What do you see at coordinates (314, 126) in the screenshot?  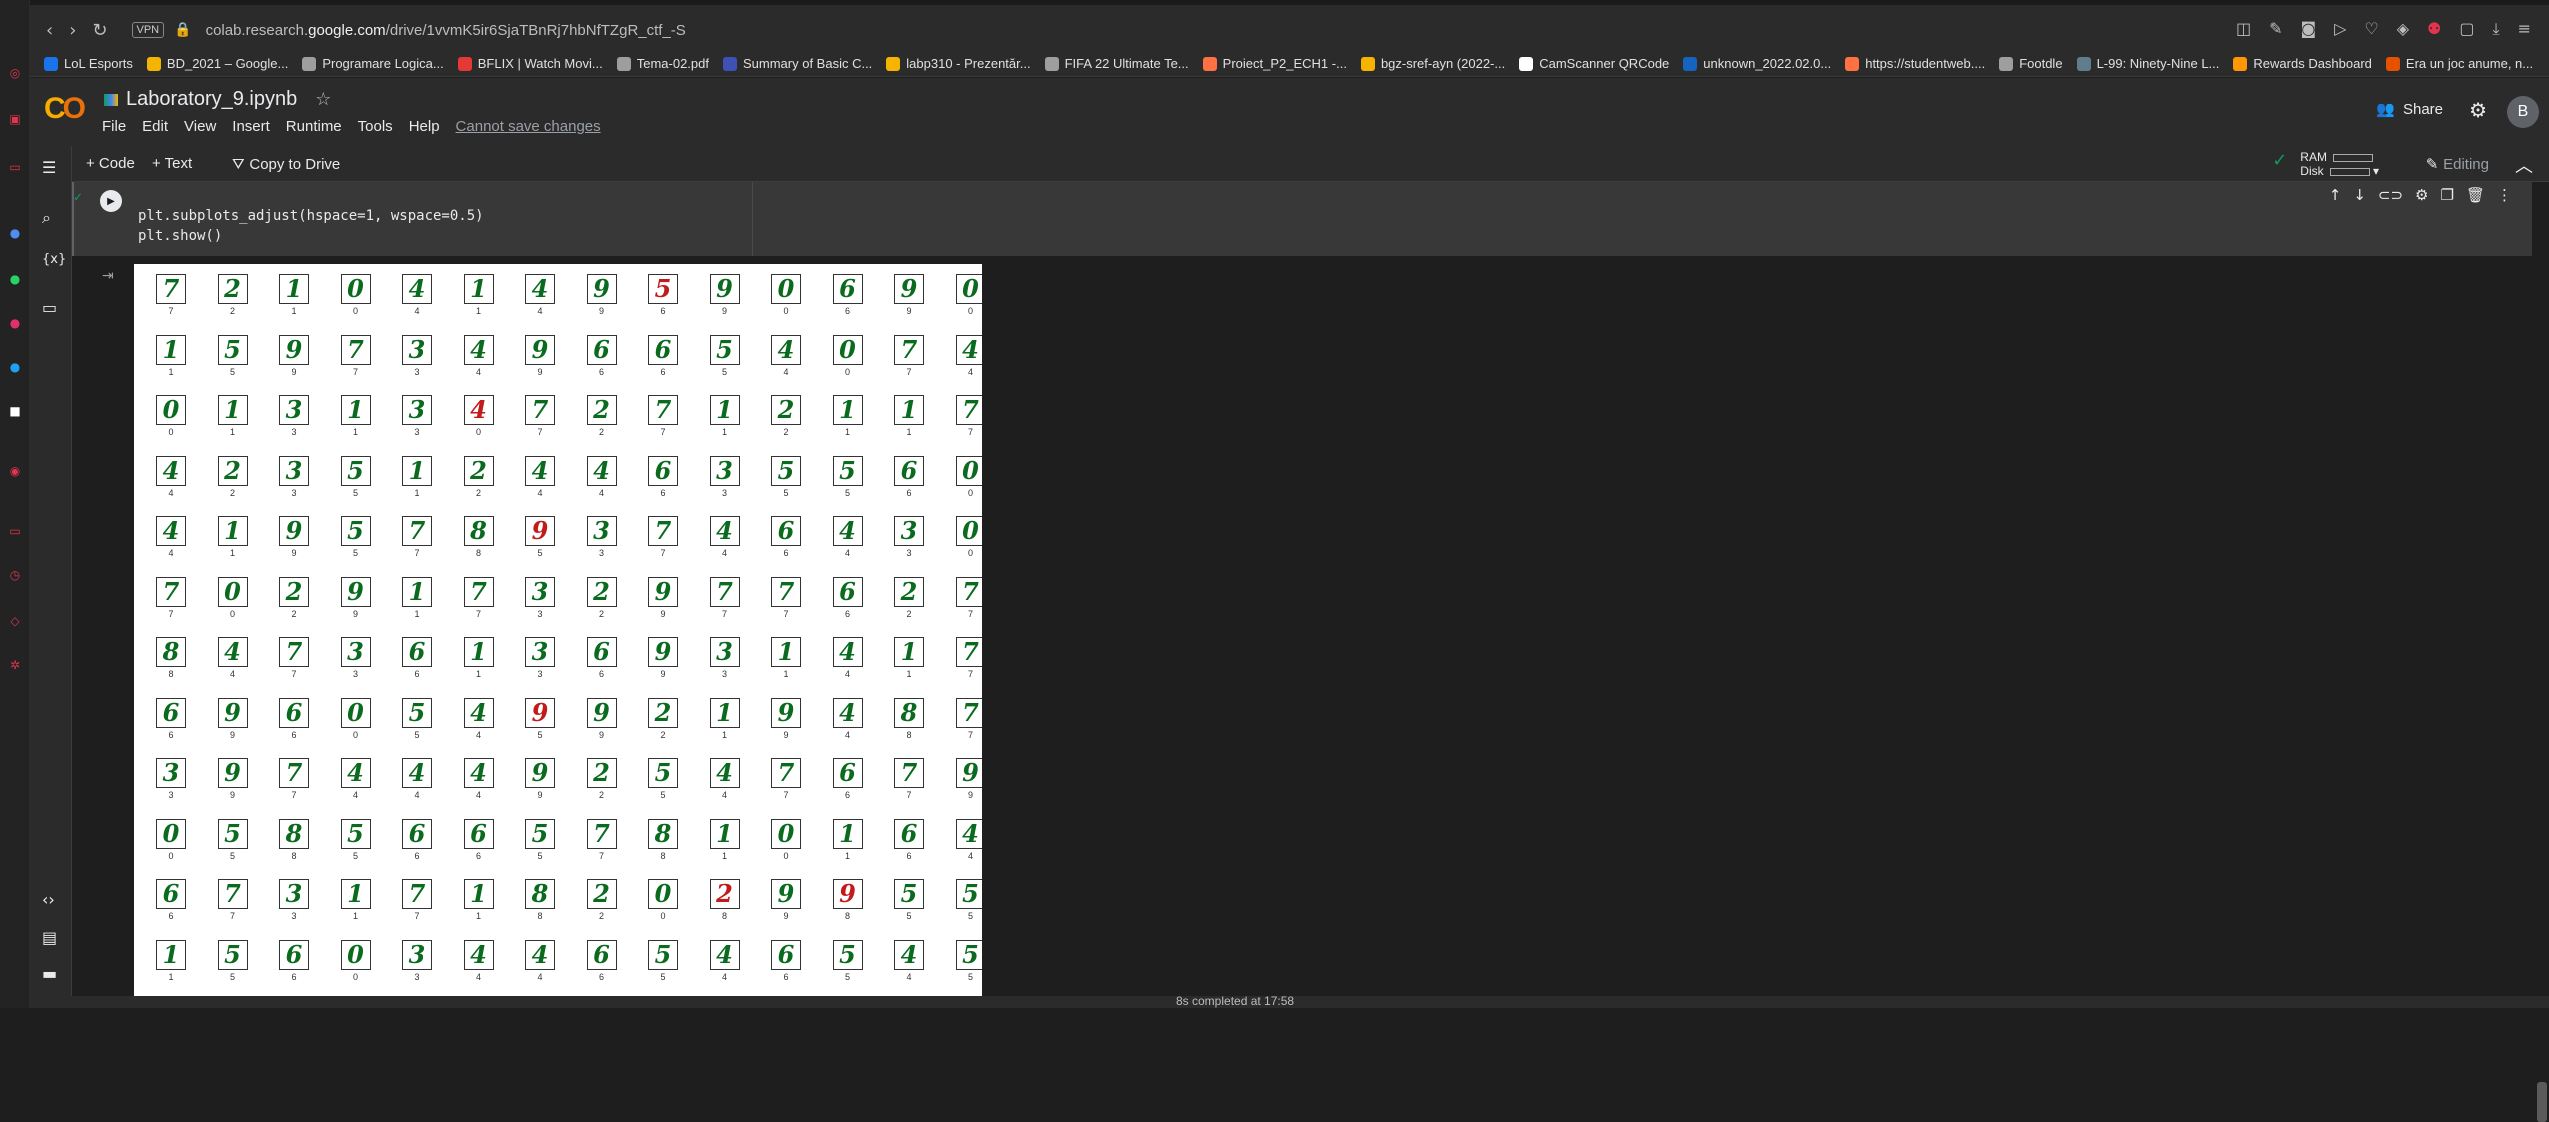 I see `menu-item-runtime: Runtime` at bounding box center [314, 126].